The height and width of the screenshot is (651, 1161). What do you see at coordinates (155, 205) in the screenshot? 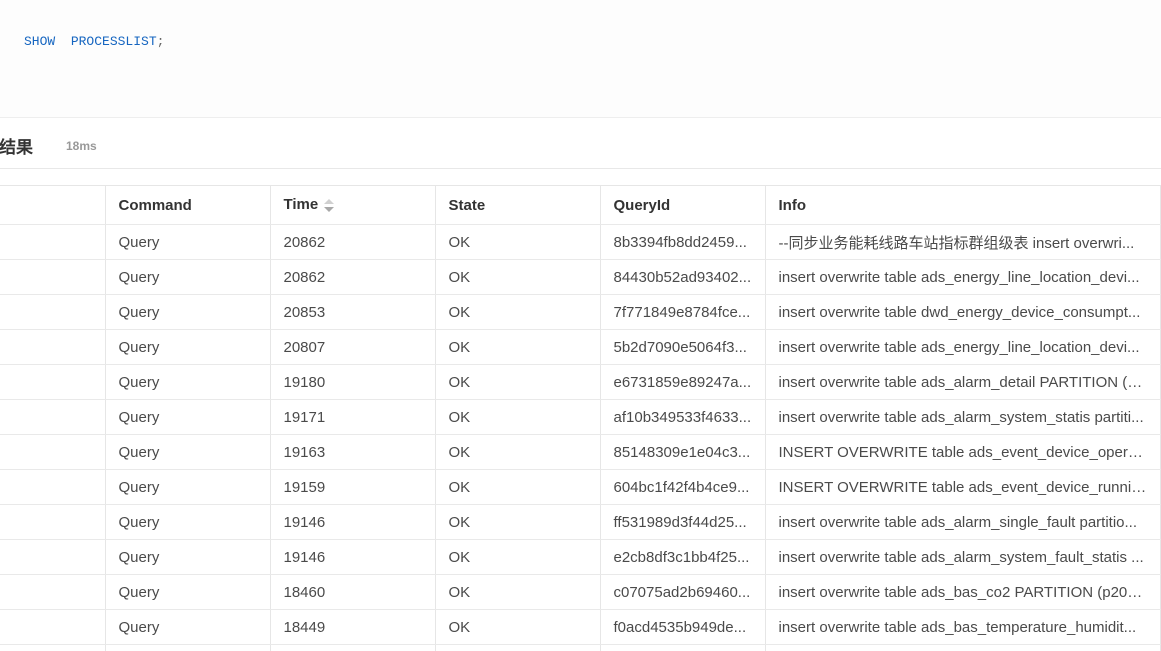
I see `column-header-label: Command` at bounding box center [155, 205].